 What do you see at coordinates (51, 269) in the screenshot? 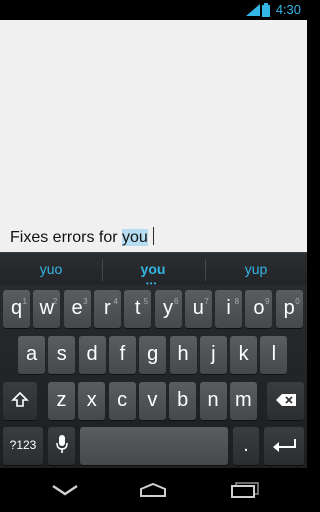
I see `suggestion-left: yuo` at bounding box center [51, 269].